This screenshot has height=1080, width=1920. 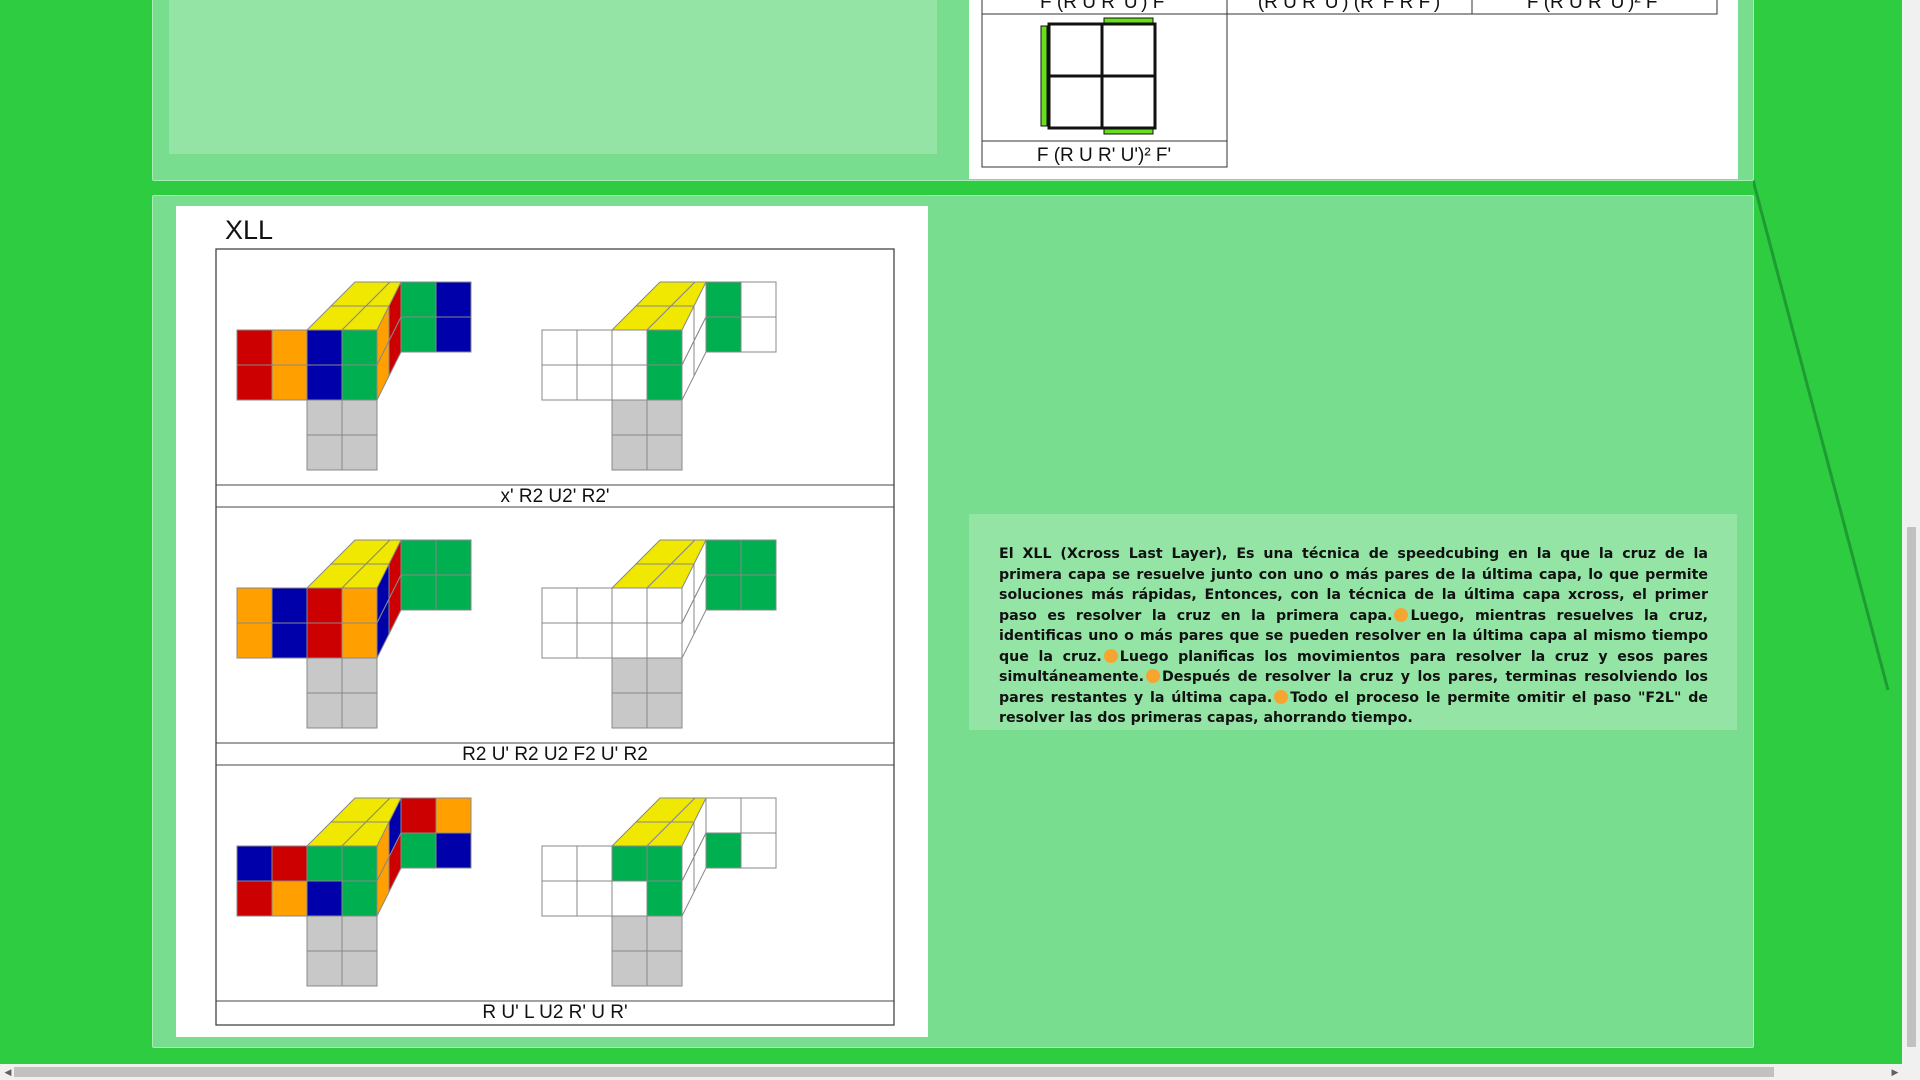 I want to click on table-caption-1: F (R U R' U') F', so click(x=1104, y=6).